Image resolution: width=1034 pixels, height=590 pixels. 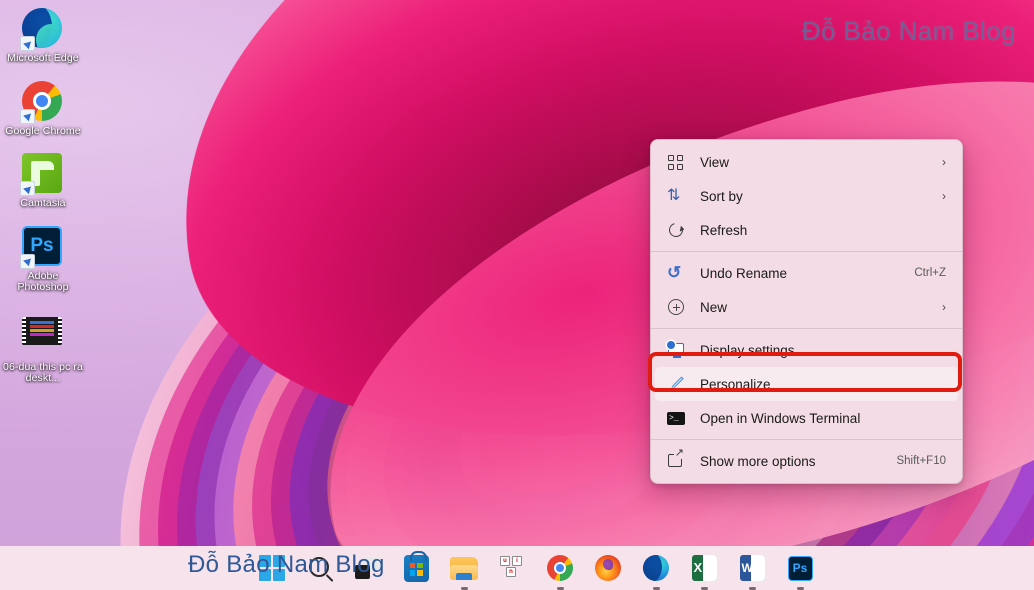 I want to click on desktop-icon-microsoft-edge: Microsoft Edge, so click(x=43, y=37).